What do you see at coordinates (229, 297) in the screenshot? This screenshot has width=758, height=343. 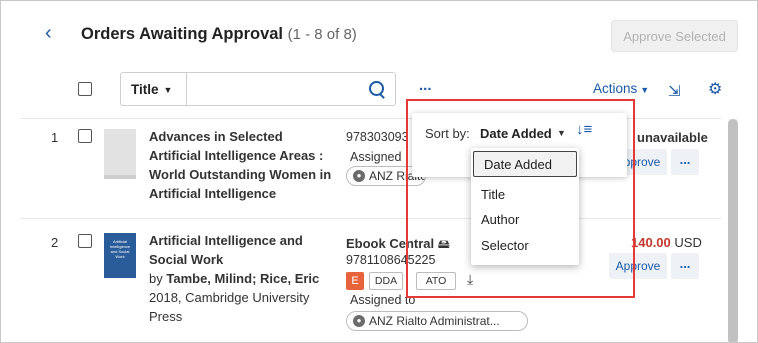 I see `publication-info: 2018, Cambridge University` at bounding box center [229, 297].